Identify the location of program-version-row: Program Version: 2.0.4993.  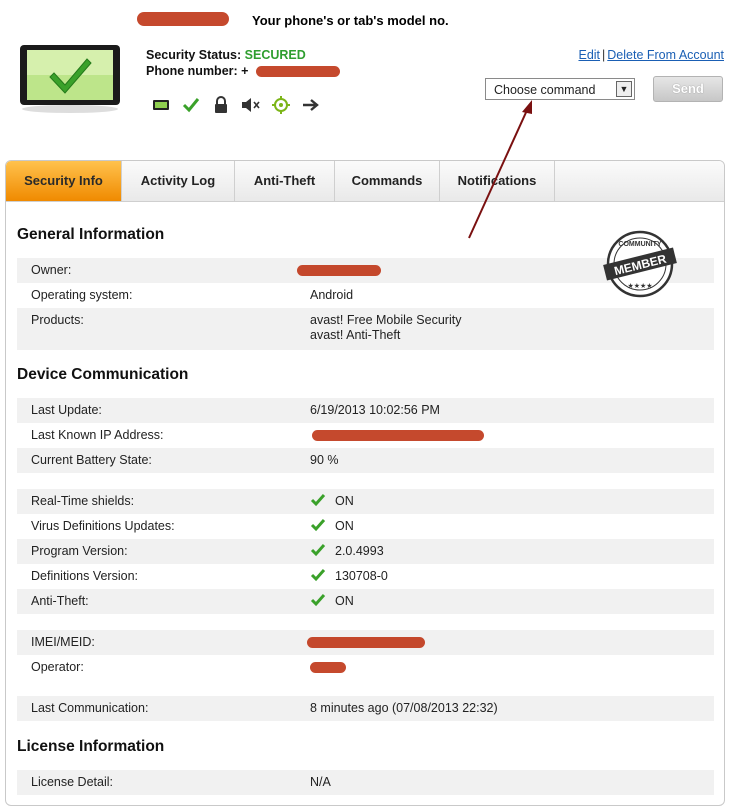
(365, 551).